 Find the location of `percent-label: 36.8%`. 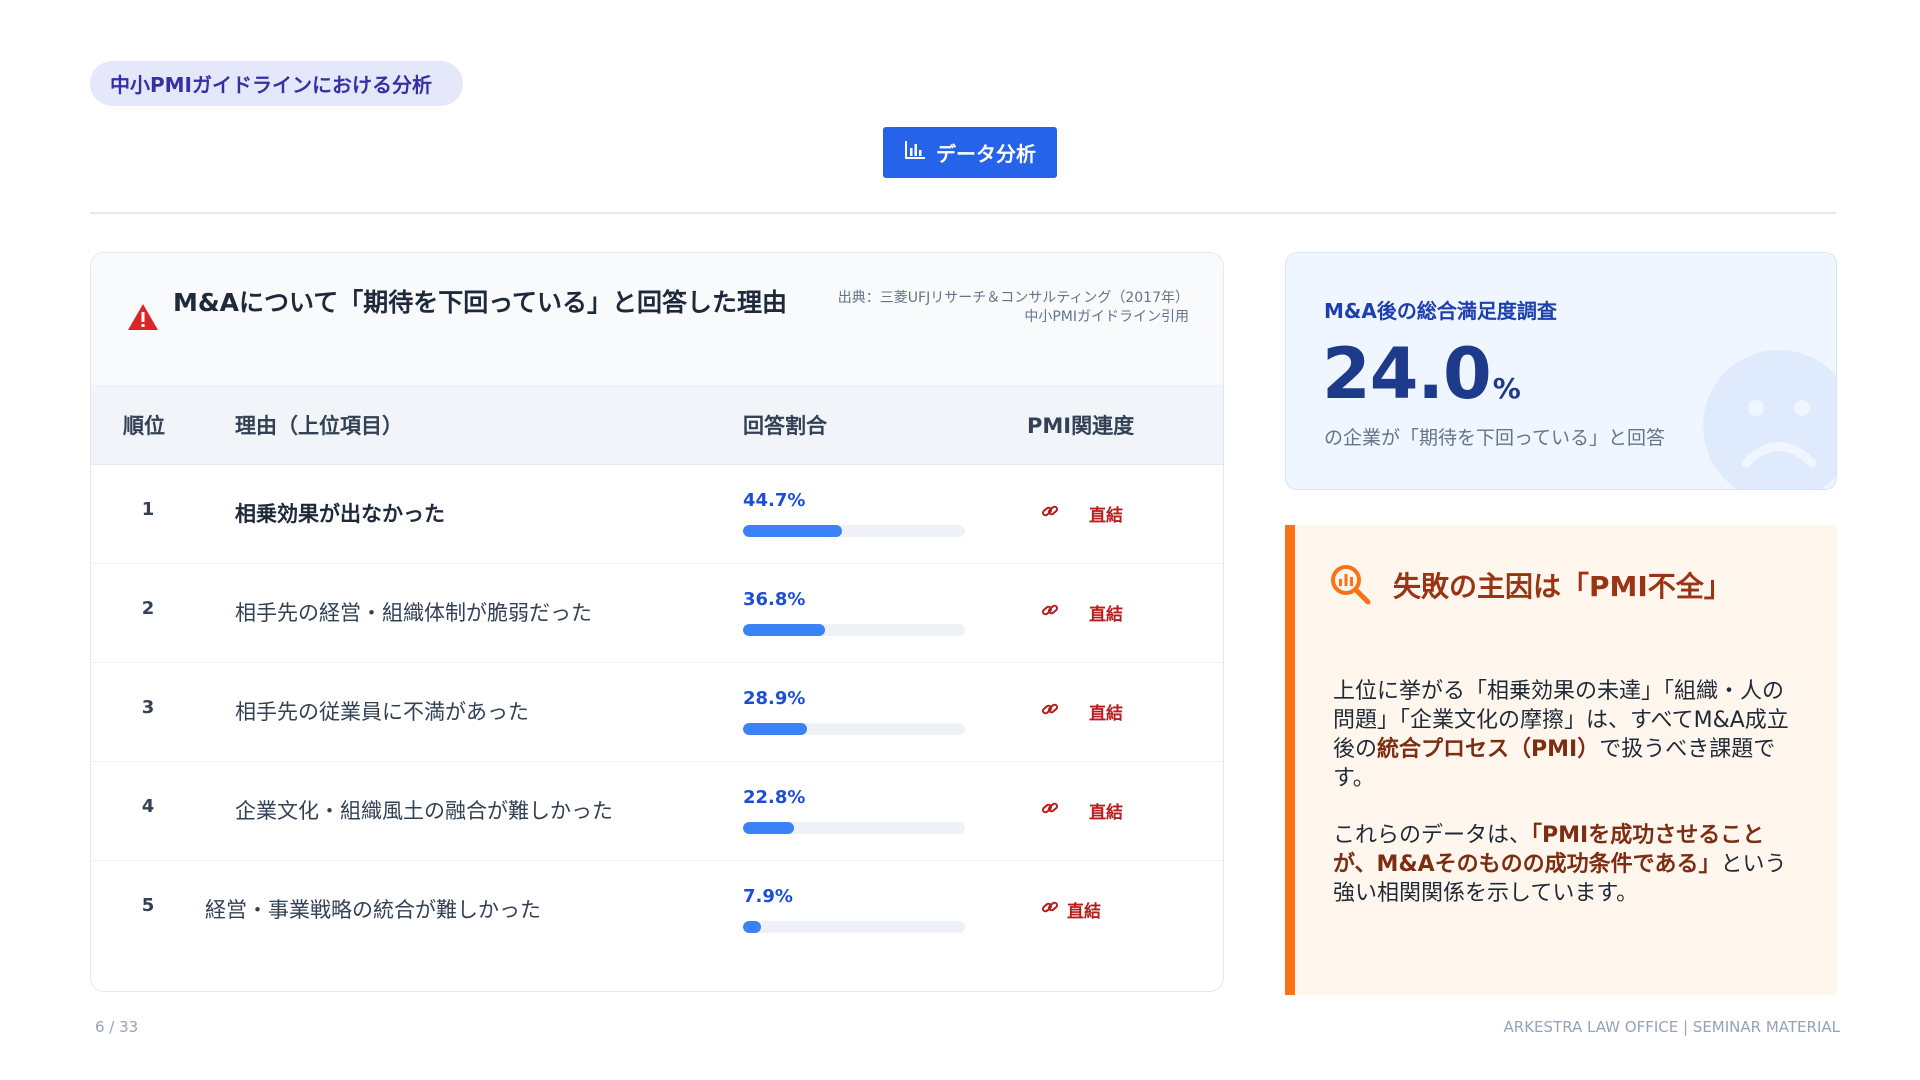

percent-label: 36.8% is located at coordinates (774, 599).